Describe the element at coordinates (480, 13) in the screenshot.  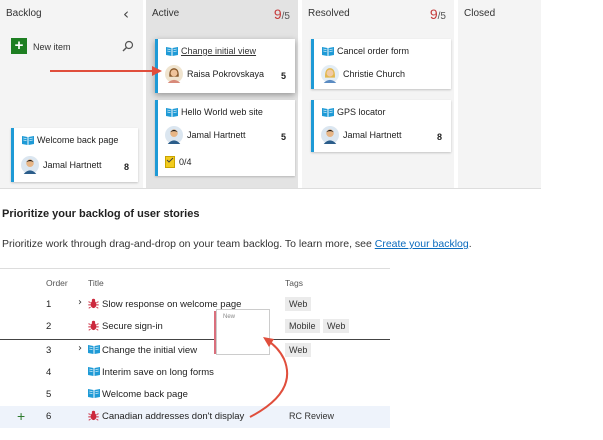
I see `column-title: Closed` at that location.